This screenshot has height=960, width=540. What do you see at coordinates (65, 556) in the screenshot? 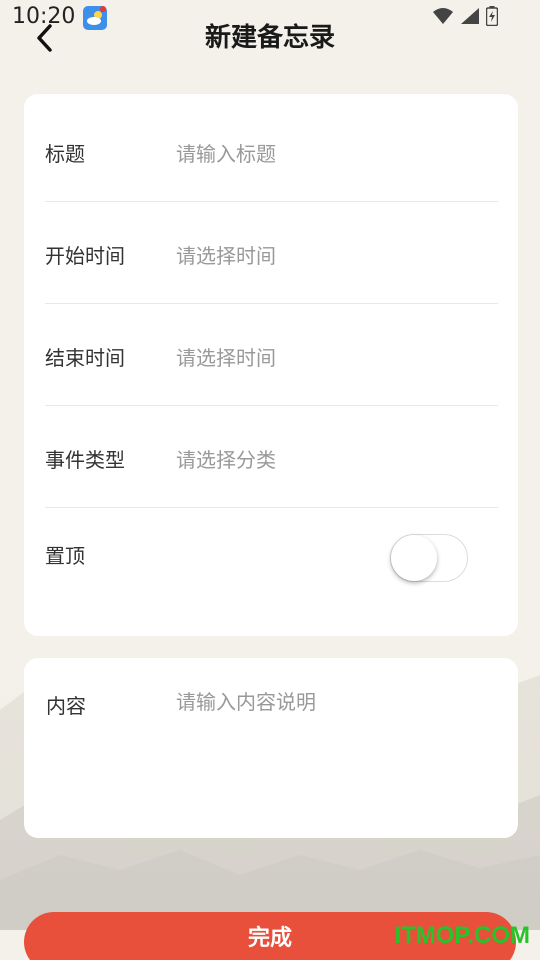
I see `pin-label: 置顶` at bounding box center [65, 556].